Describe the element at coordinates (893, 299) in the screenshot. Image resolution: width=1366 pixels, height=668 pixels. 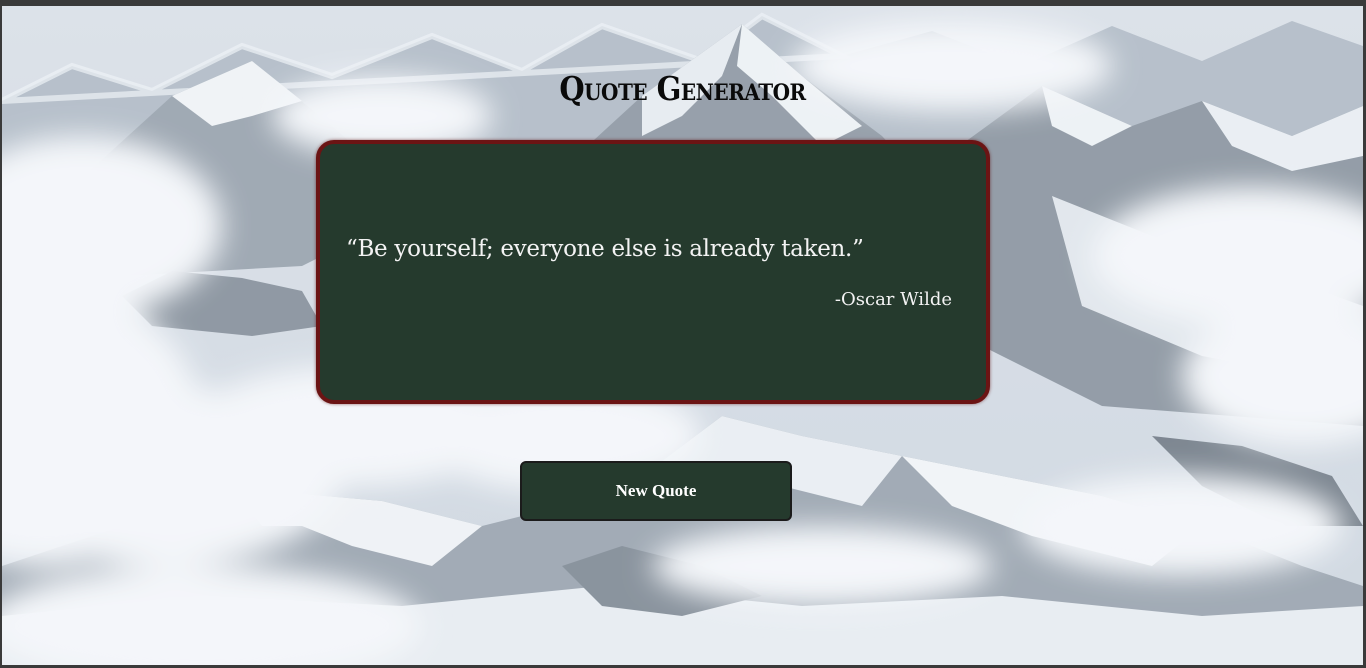
I see `quote-author: -Oscar Wilde` at that location.